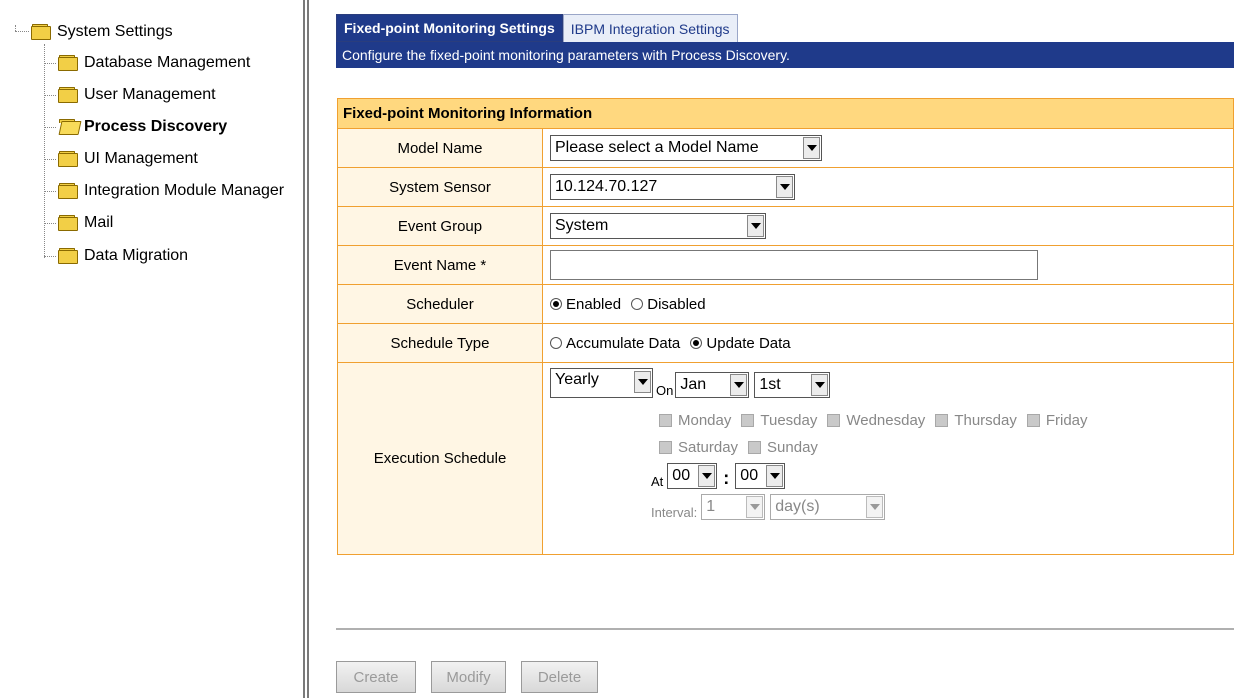 This screenshot has width=1234, height=698. I want to click on interval-value: 1, so click(711, 506).